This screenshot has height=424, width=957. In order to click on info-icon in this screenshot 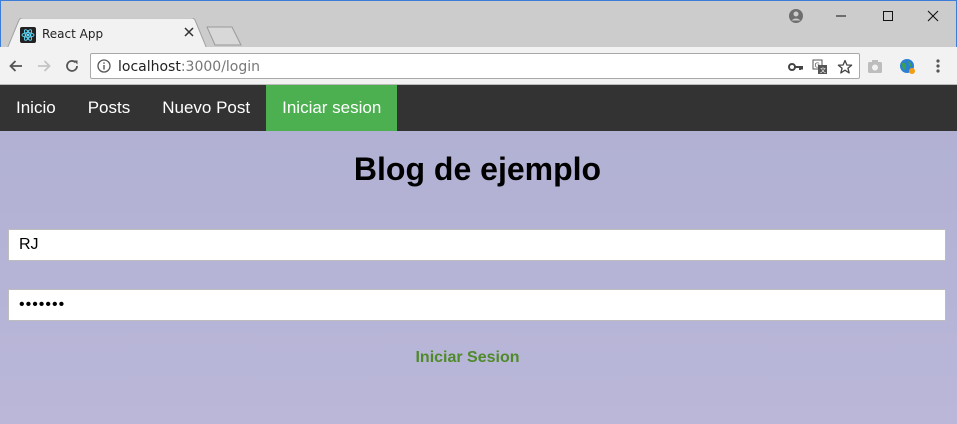, I will do `click(104, 66)`.